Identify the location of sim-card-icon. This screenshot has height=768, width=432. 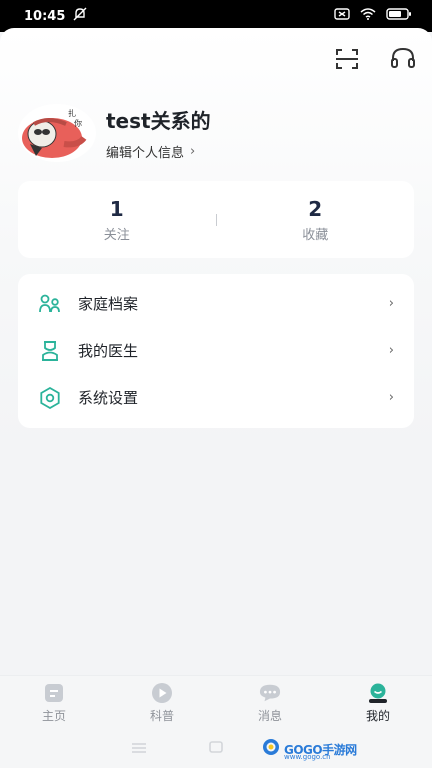
(342, 16).